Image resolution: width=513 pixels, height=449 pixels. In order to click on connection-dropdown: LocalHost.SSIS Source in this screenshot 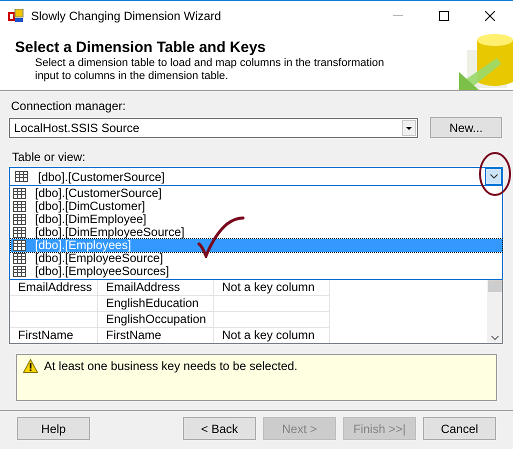, I will do `click(213, 128)`.